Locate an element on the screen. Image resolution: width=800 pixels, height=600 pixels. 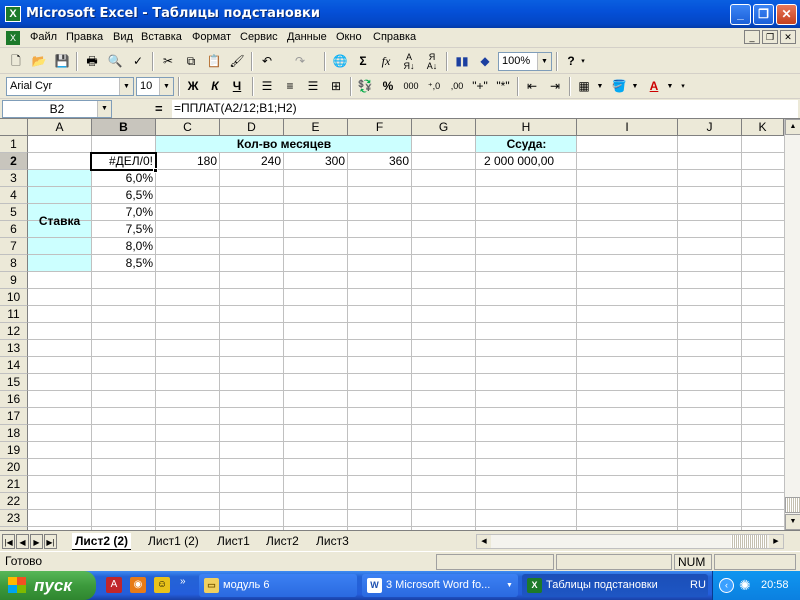
row-header: 12 is located at coordinates (14, 331).